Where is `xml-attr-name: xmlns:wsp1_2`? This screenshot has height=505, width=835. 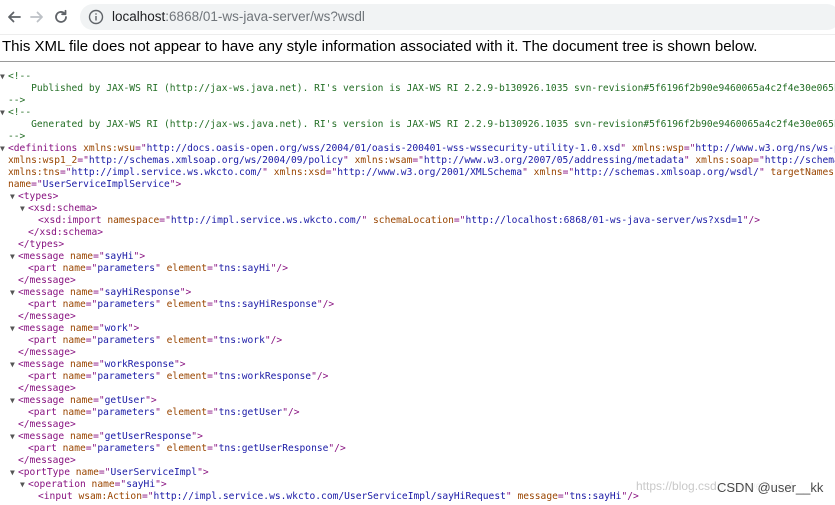 xml-attr-name: xmlns:wsp1_2 is located at coordinates (43, 160).